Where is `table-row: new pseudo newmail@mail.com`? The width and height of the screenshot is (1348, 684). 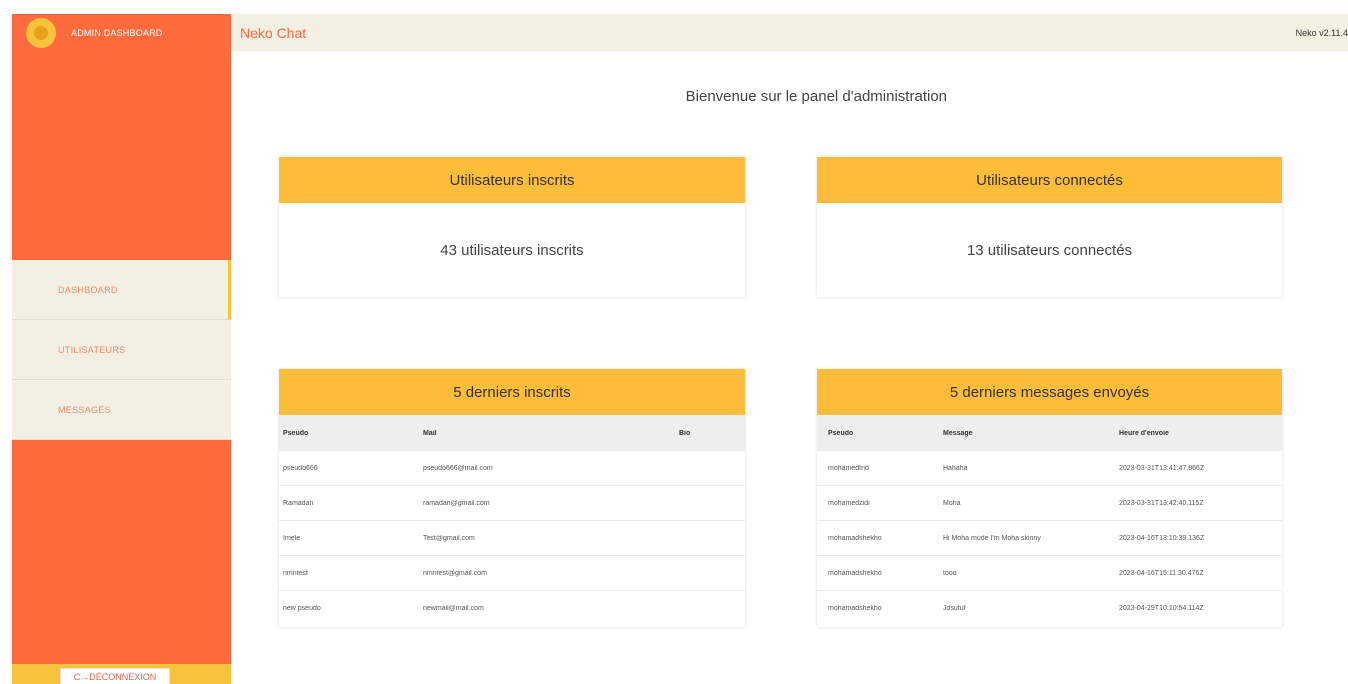
table-row: new pseudo newmail@mail.com is located at coordinates (512, 608).